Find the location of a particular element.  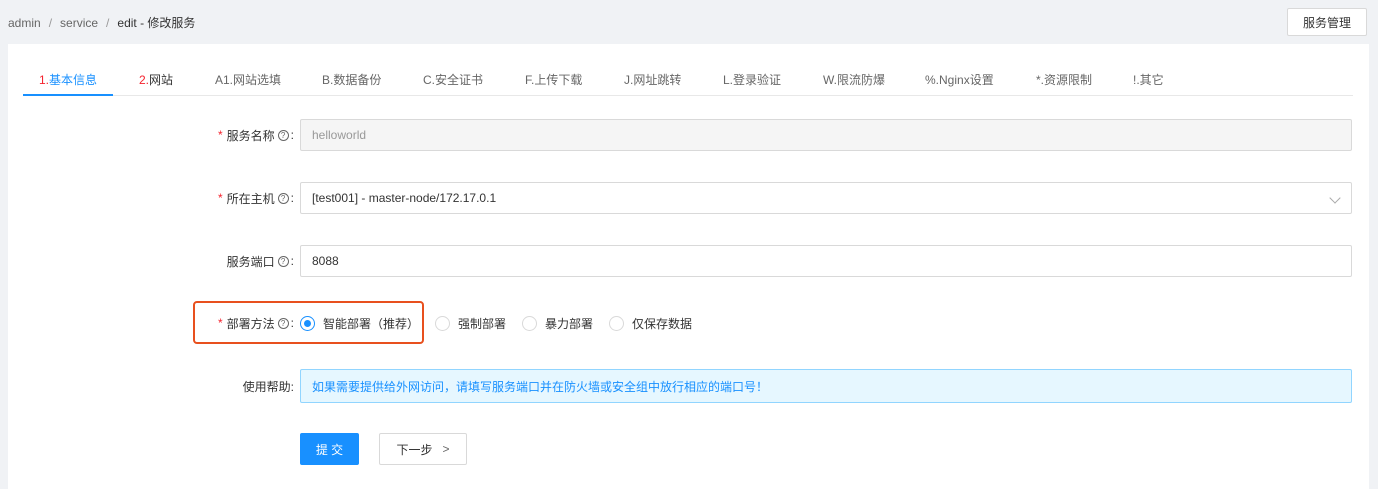

tab-label: 上传下载 is located at coordinates (558, 80).